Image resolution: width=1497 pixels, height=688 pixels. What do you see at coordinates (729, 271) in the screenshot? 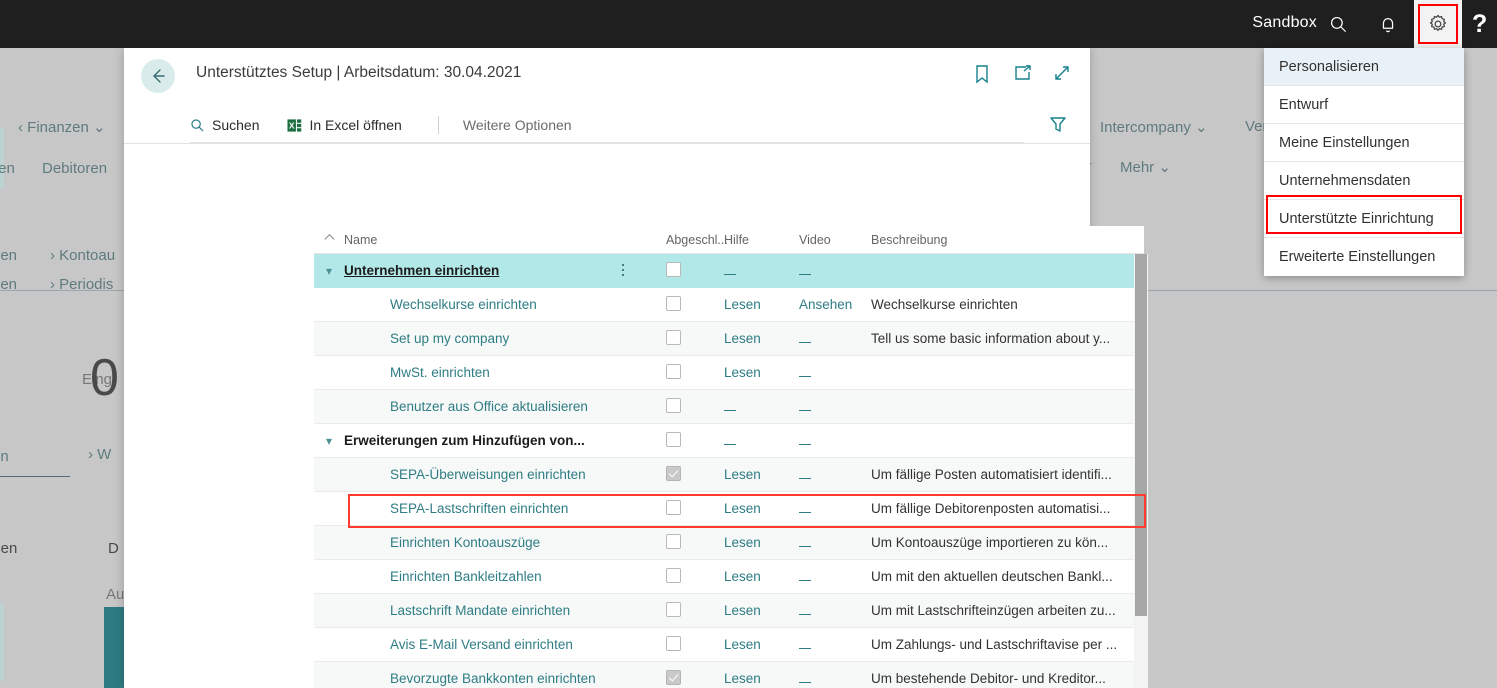
I see `table-row: ▾ Unternehmen einrichten` at bounding box center [729, 271].